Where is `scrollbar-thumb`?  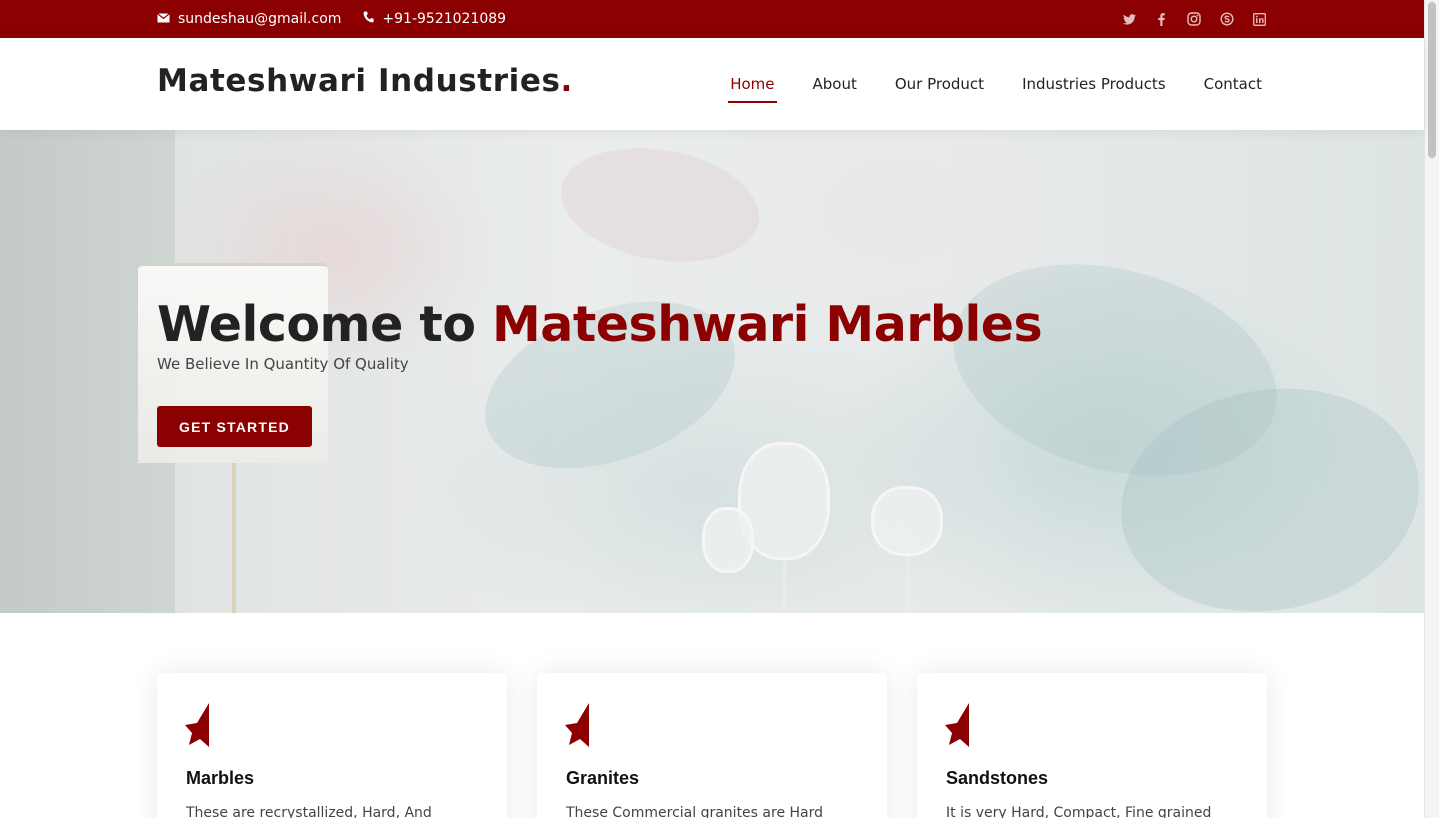
scrollbar-thumb is located at coordinates (1432, 80).